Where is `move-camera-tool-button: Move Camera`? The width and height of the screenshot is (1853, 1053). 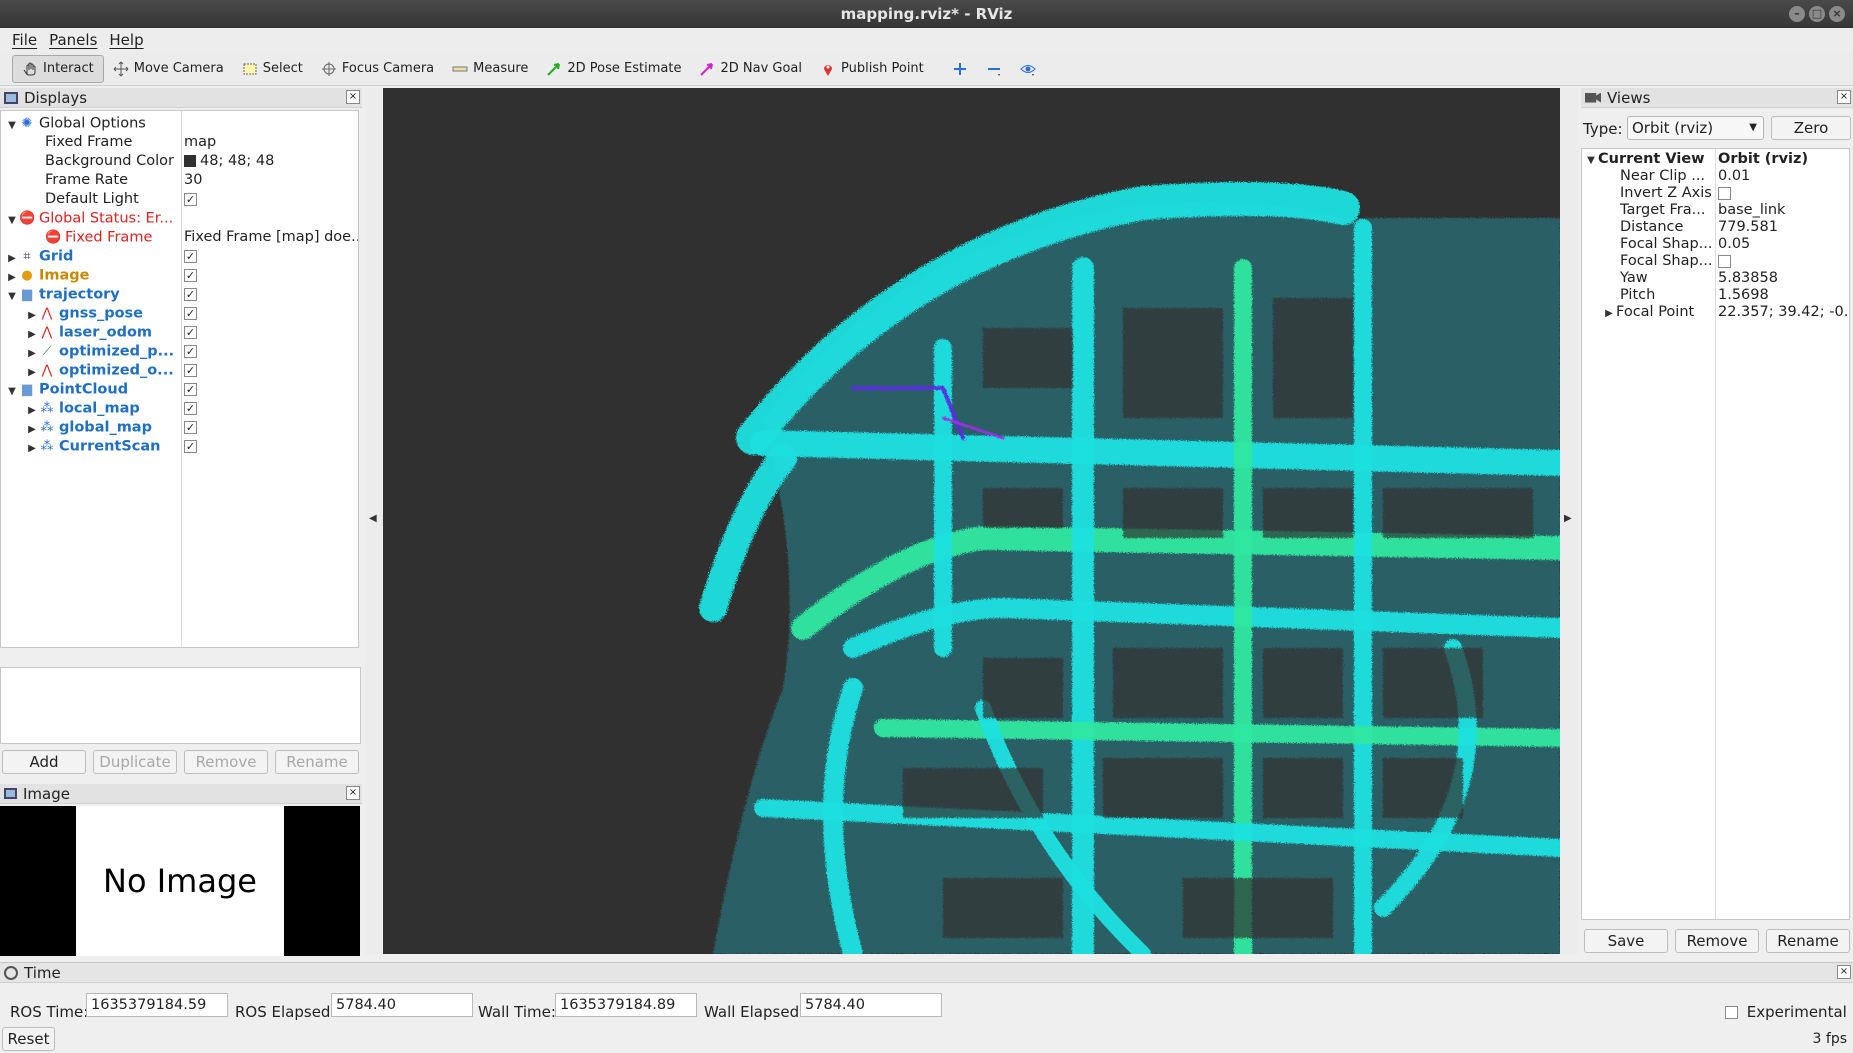
move-camera-tool-button: Move Camera is located at coordinates (168, 69).